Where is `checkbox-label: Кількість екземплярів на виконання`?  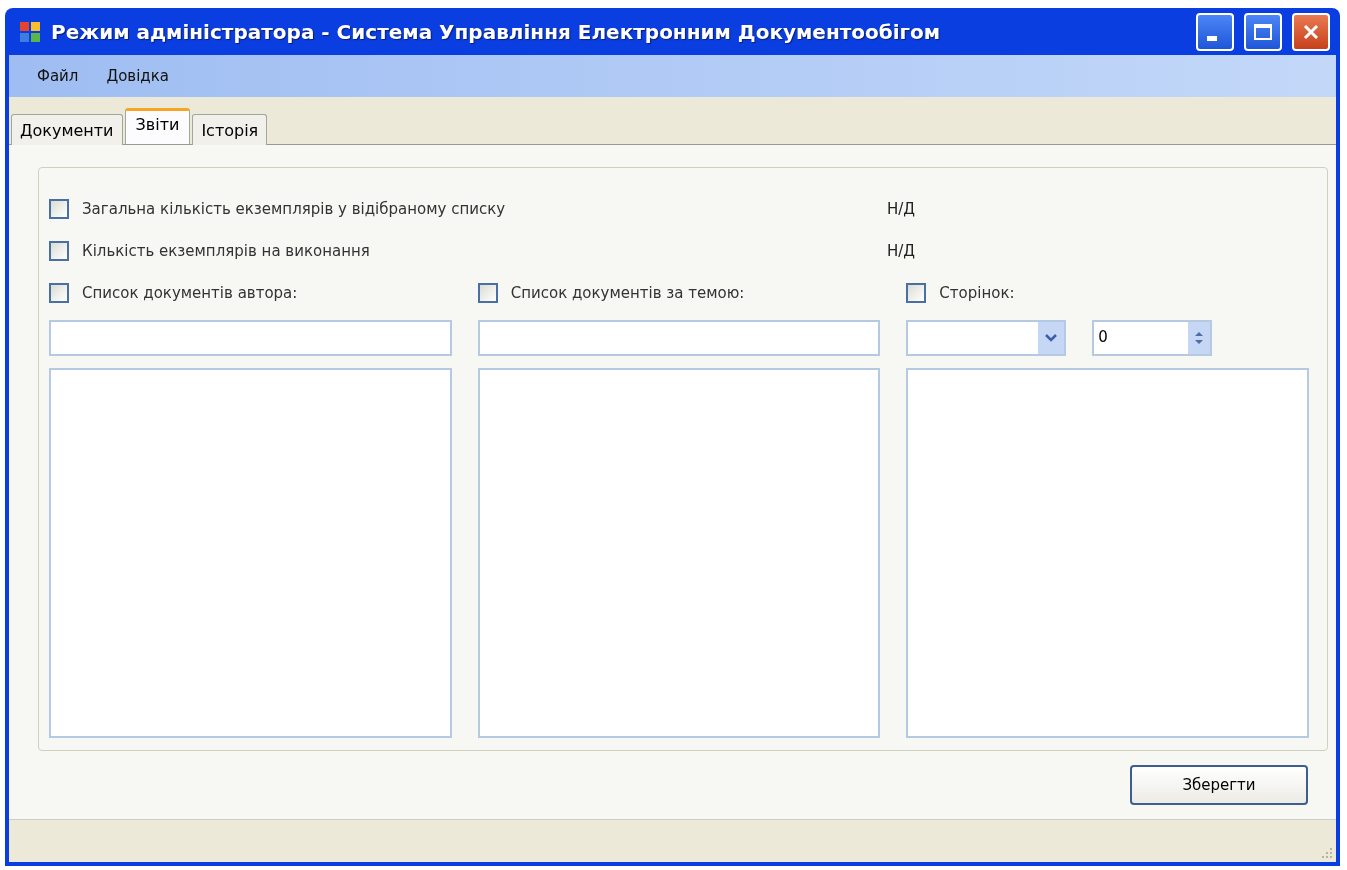
checkbox-label: Кількість екземплярів на виконання is located at coordinates (226, 251).